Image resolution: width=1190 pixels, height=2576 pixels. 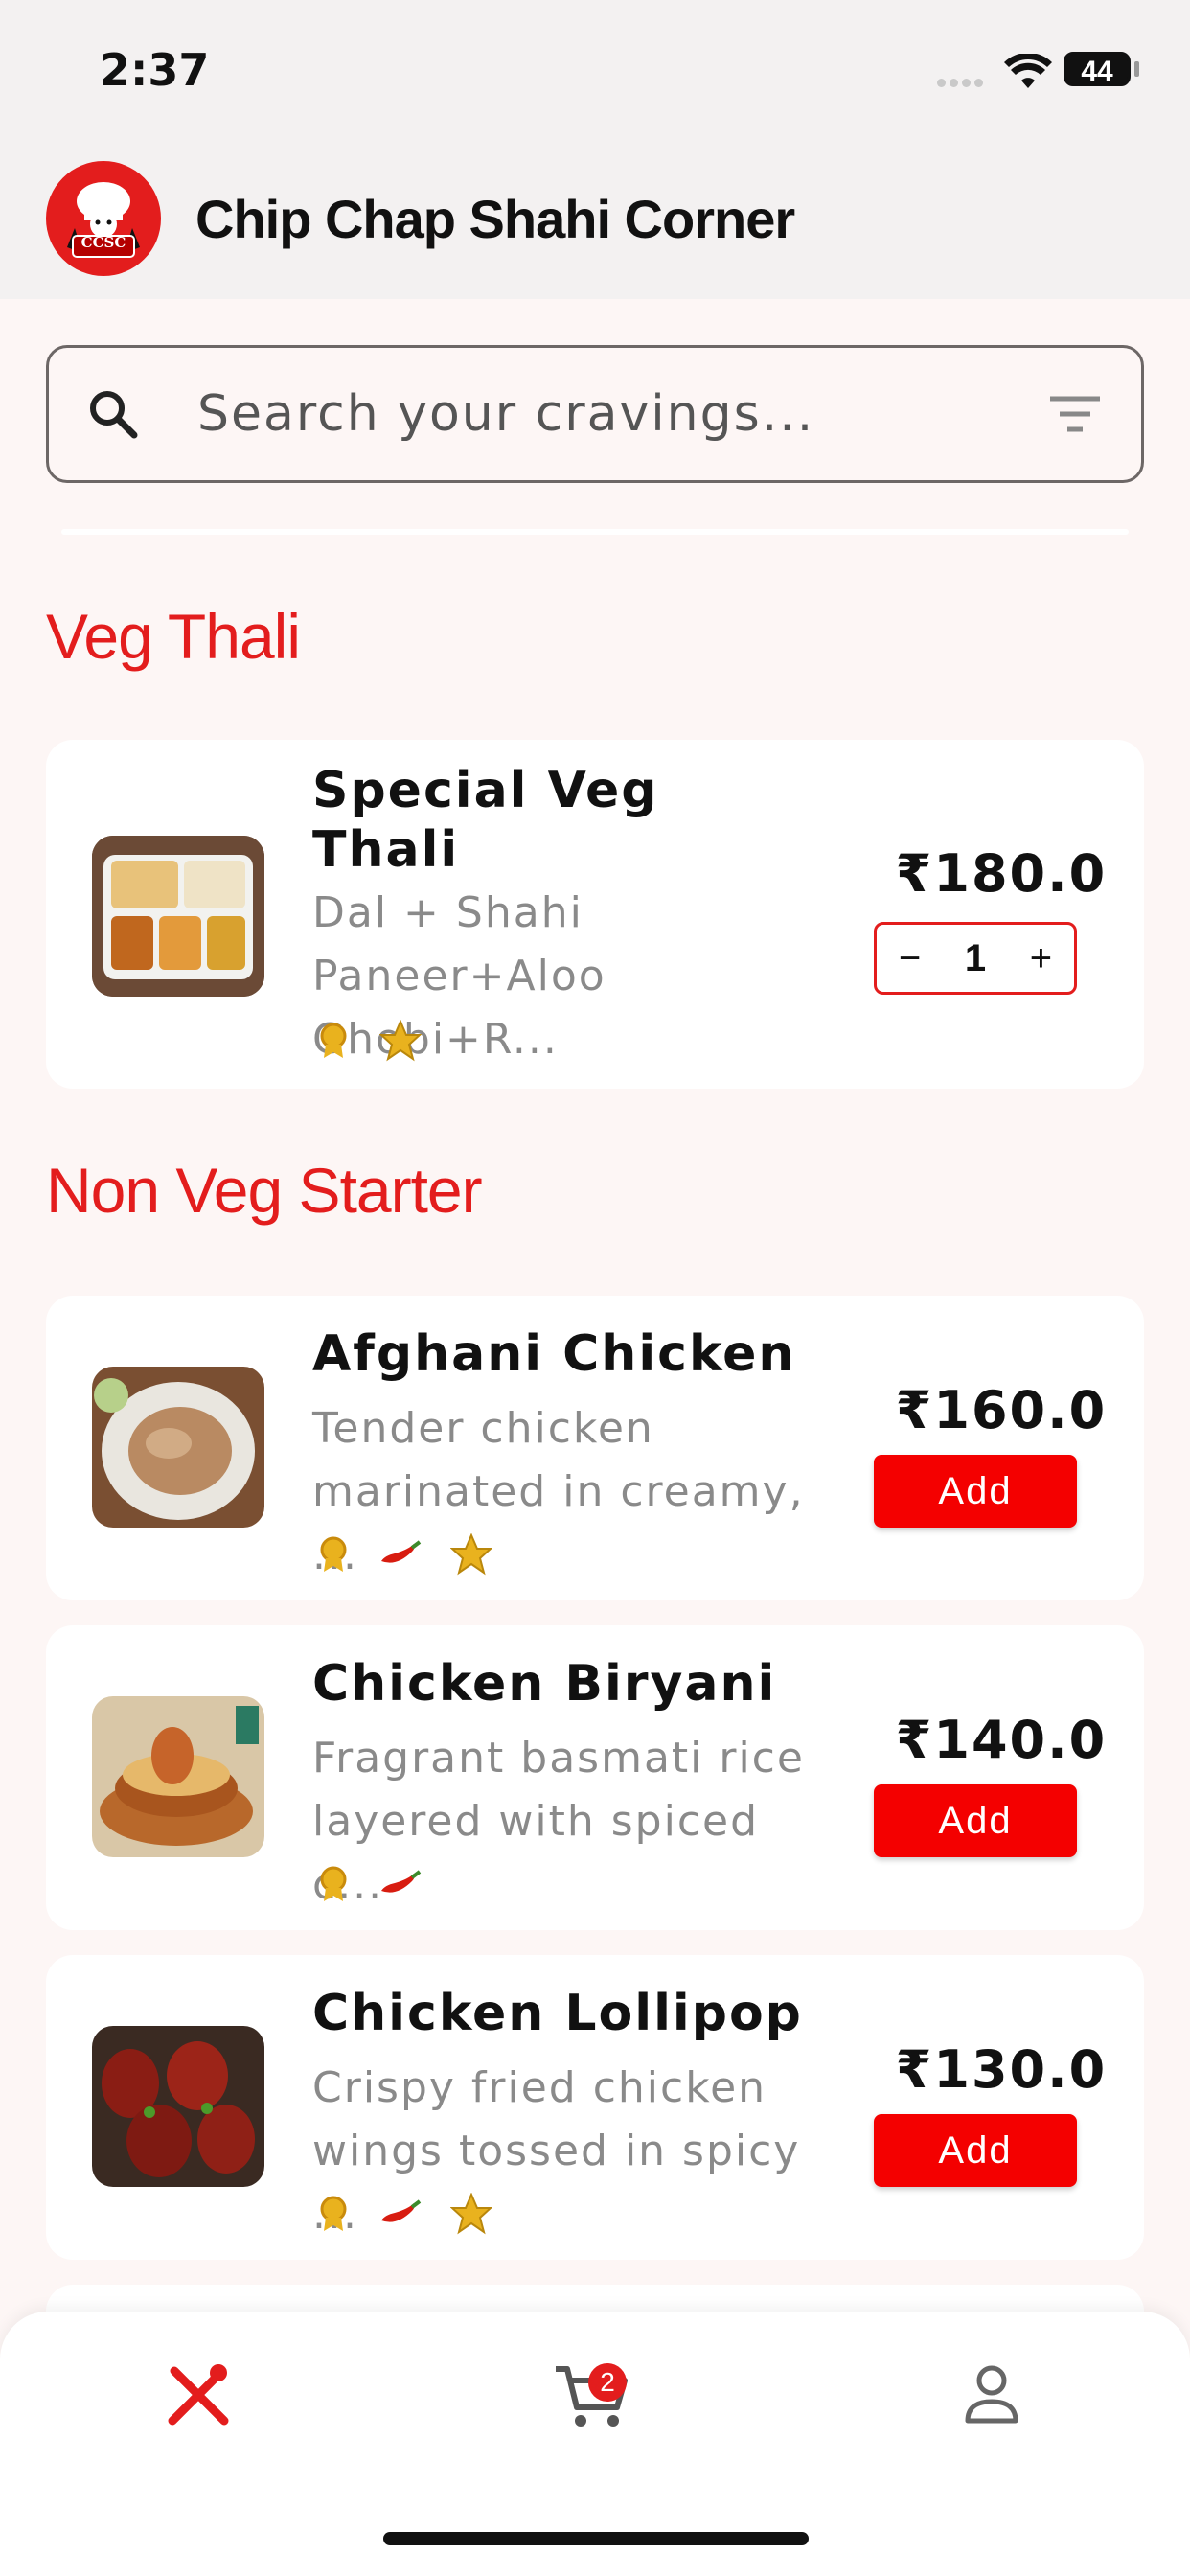 I want to click on item-name: Chicken Biryani, so click(x=544, y=1684).